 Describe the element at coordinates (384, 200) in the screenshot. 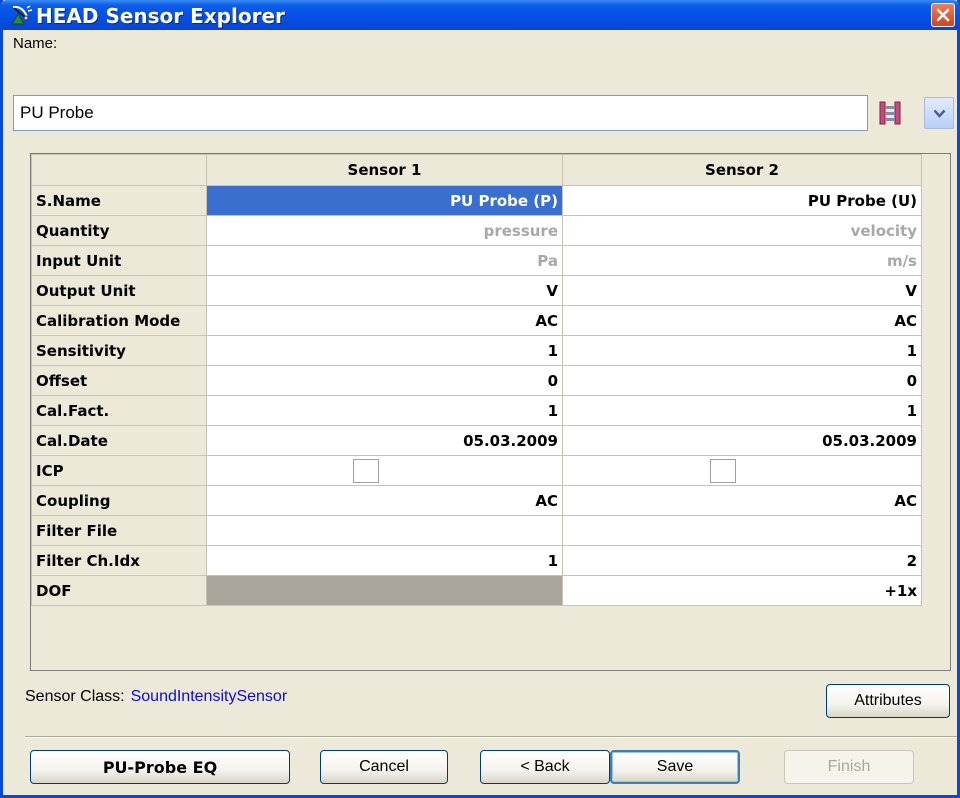

I see `grid-cell: PU Probe (P)` at that location.